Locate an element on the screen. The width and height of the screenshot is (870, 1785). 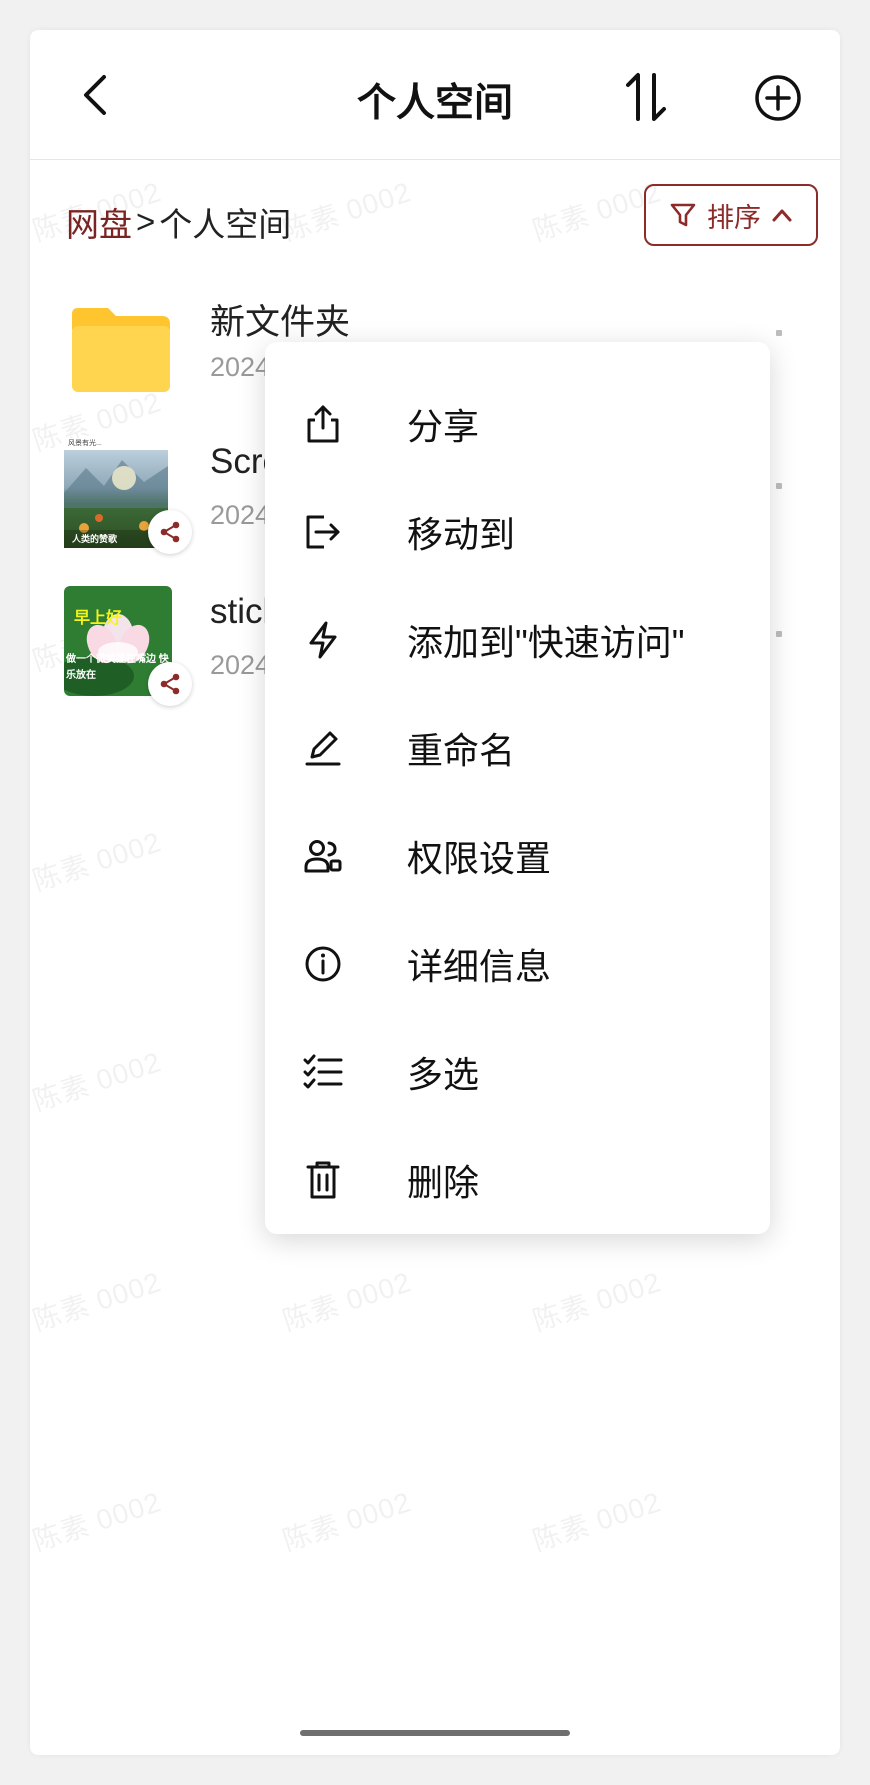
menu-item-share: 分享 is located at coordinates (517, 424).